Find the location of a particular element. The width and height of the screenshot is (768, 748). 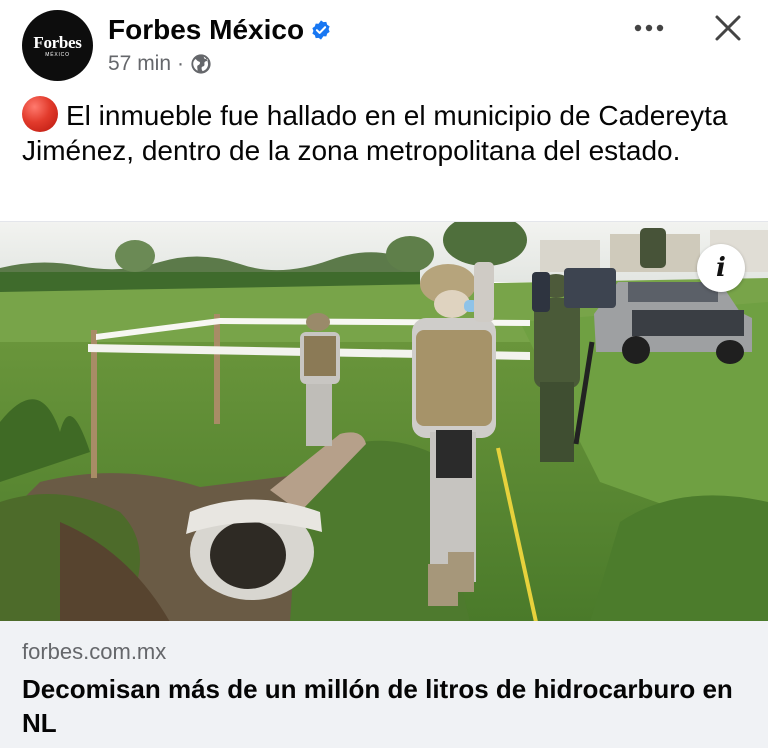

info-button: i is located at coordinates (721, 268).